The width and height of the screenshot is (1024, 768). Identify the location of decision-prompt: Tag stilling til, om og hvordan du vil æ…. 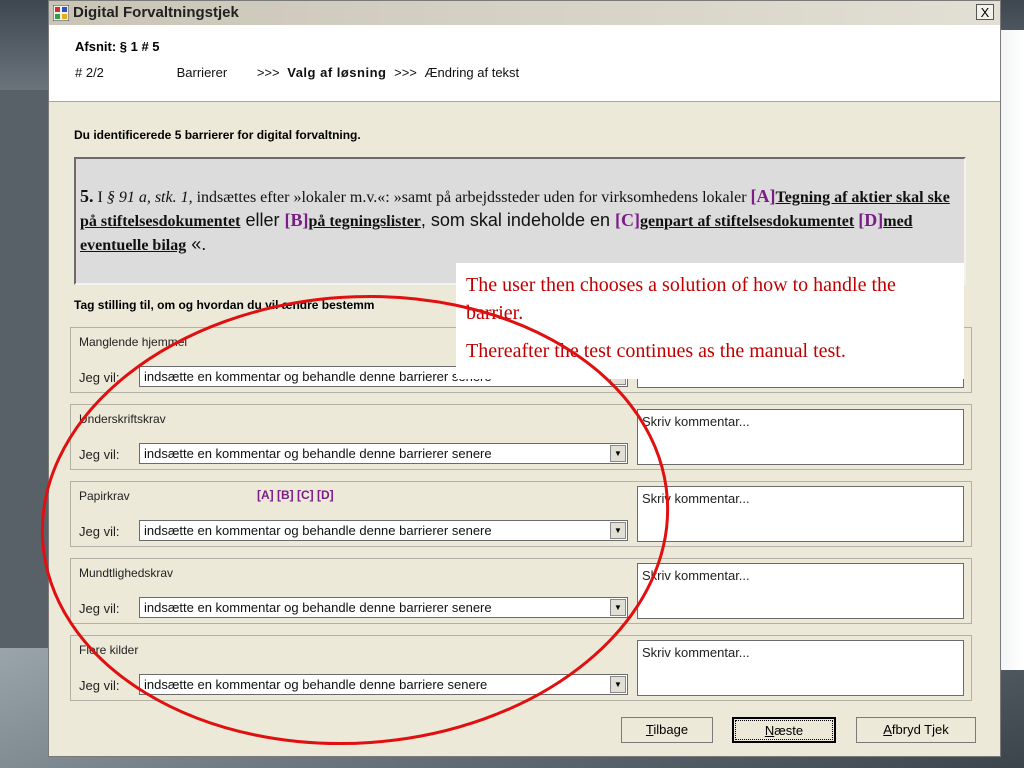
(224, 305).